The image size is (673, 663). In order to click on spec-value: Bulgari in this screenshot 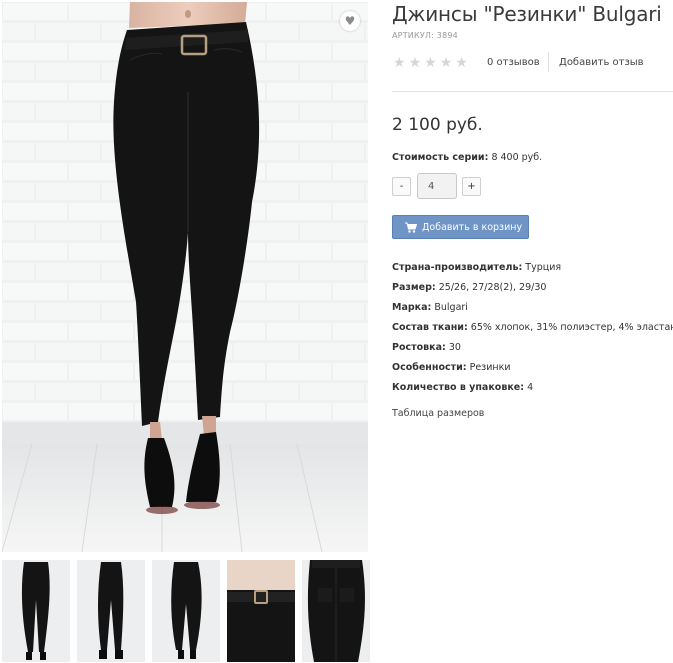, I will do `click(451, 307)`.